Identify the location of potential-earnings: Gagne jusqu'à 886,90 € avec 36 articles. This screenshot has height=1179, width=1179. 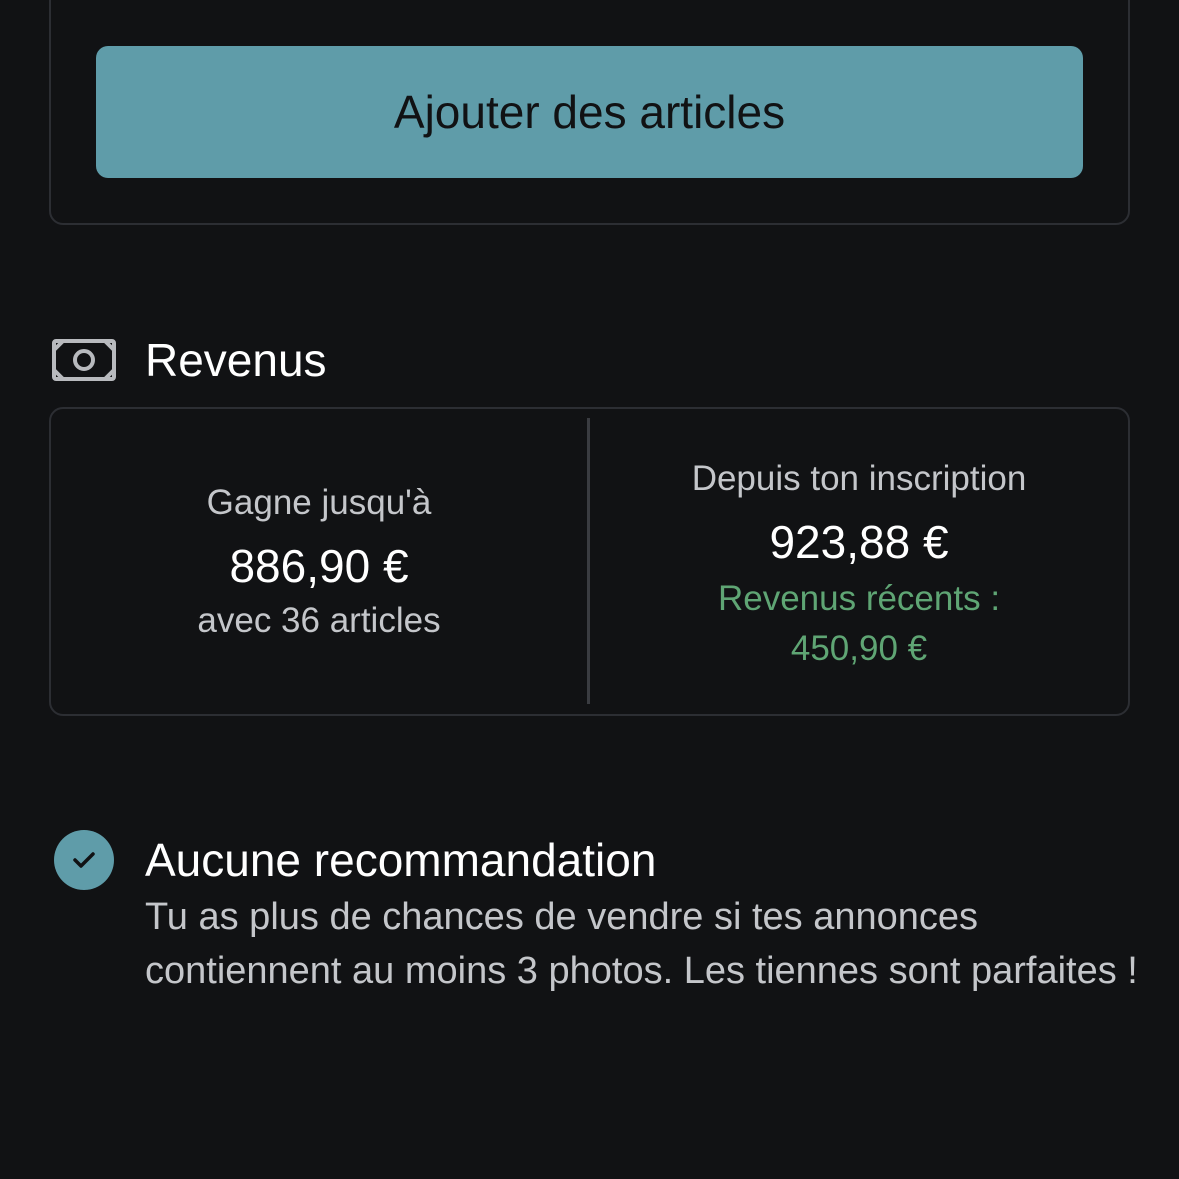
(319, 562).